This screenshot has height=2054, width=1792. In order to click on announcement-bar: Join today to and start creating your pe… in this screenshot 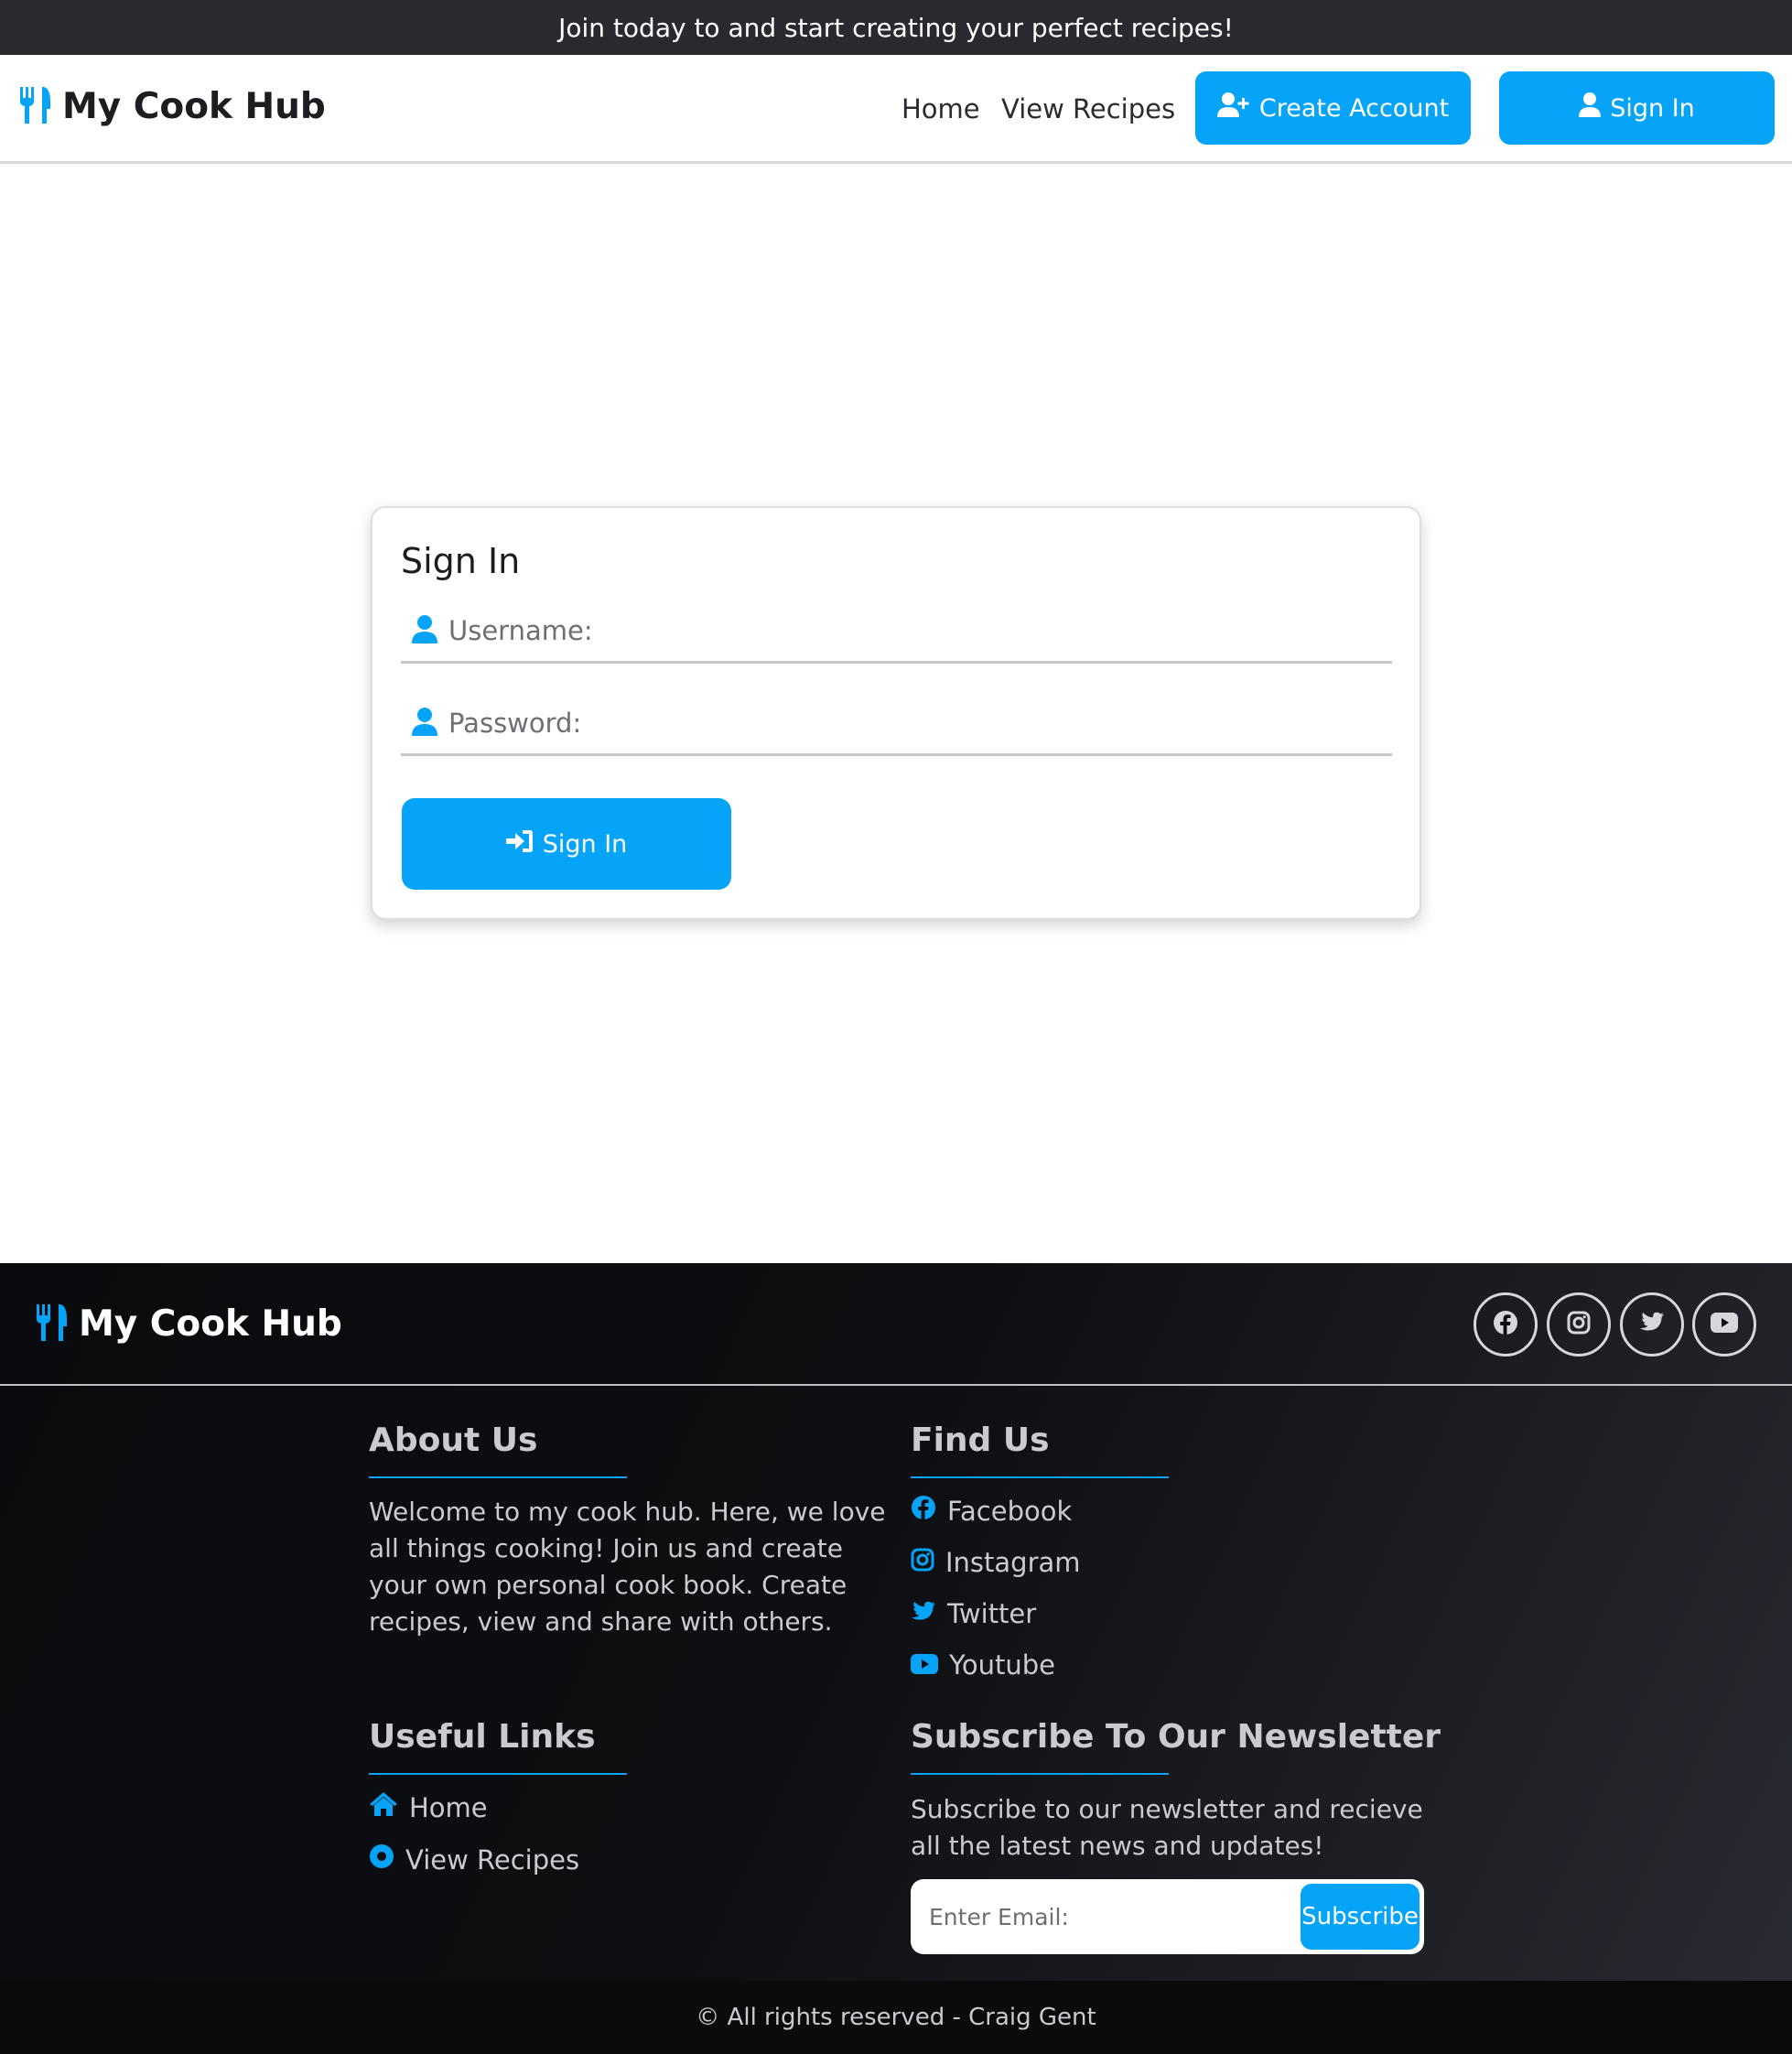, I will do `click(896, 27)`.